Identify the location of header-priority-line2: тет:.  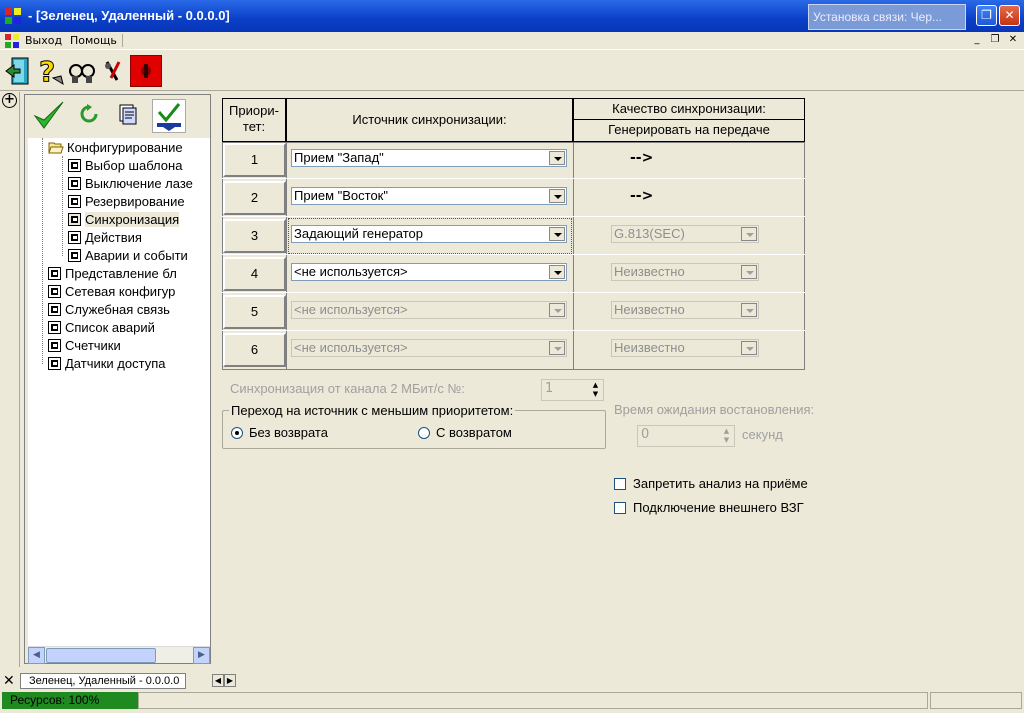
(254, 126).